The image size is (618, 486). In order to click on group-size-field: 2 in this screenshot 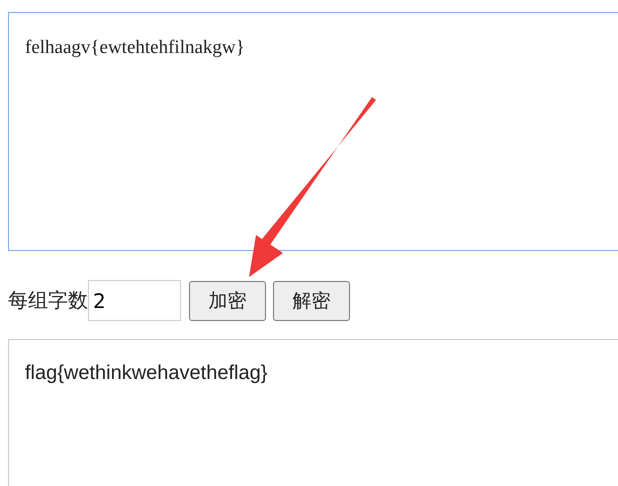, I will do `click(134, 300)`.